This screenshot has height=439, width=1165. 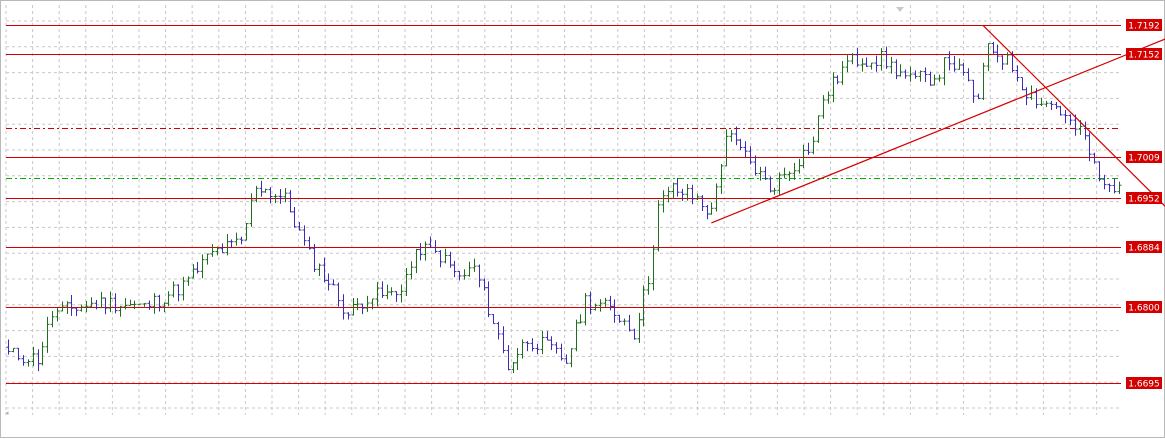 What do you see at coordinates (1144, 27) in the screenshot?
I see `price-tag-label: 1.7192` at bounding box center [1144, 27].